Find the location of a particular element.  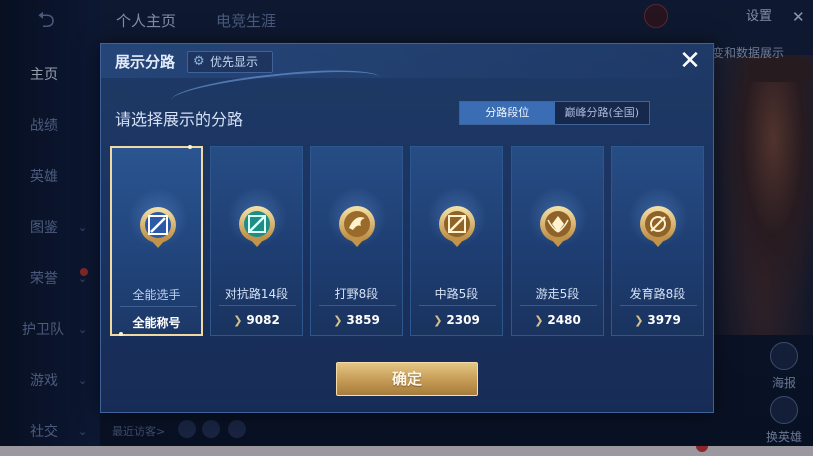

lane-card-score: ❯ 2309 is located at coordinates (456, 320).